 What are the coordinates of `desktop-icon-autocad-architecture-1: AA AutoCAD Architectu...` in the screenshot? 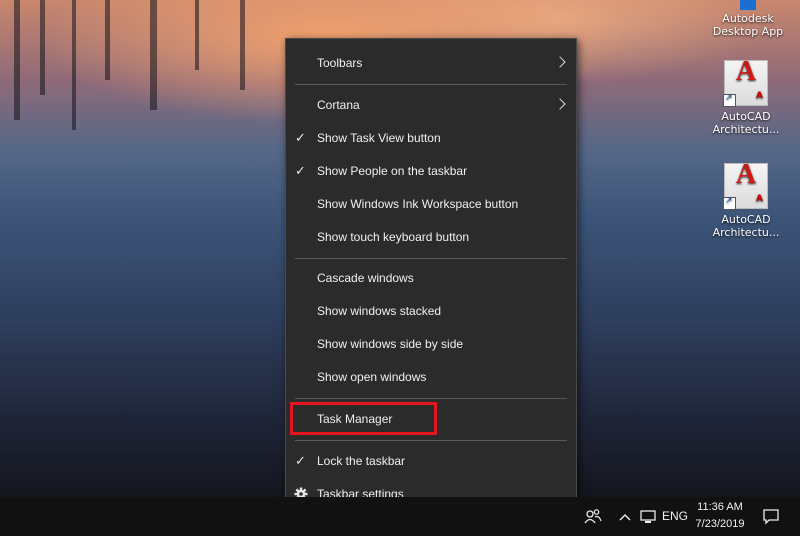 It's located at (746, 97).